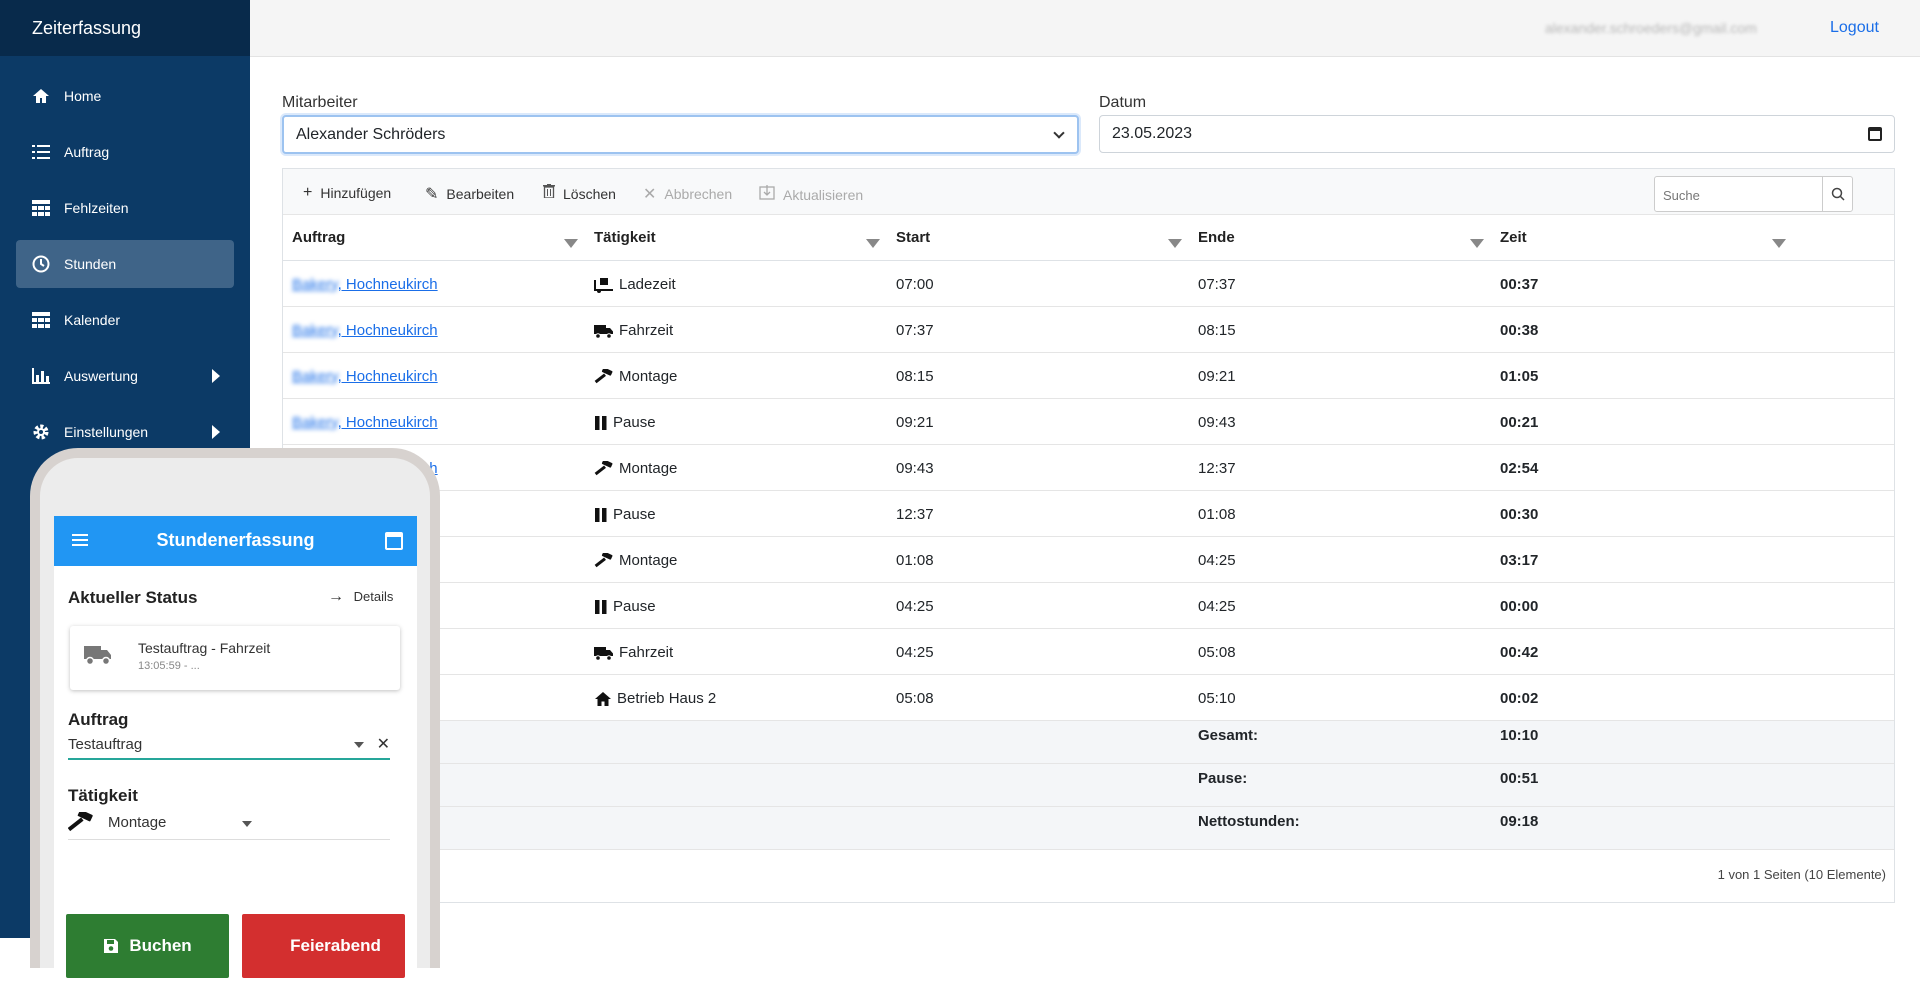 The height and width of the screenshot is (996, 1920). Describe the element at coordinates (647, 284) in the screenshot. I see `taetigkeit-text: Ladezeit` at that location.